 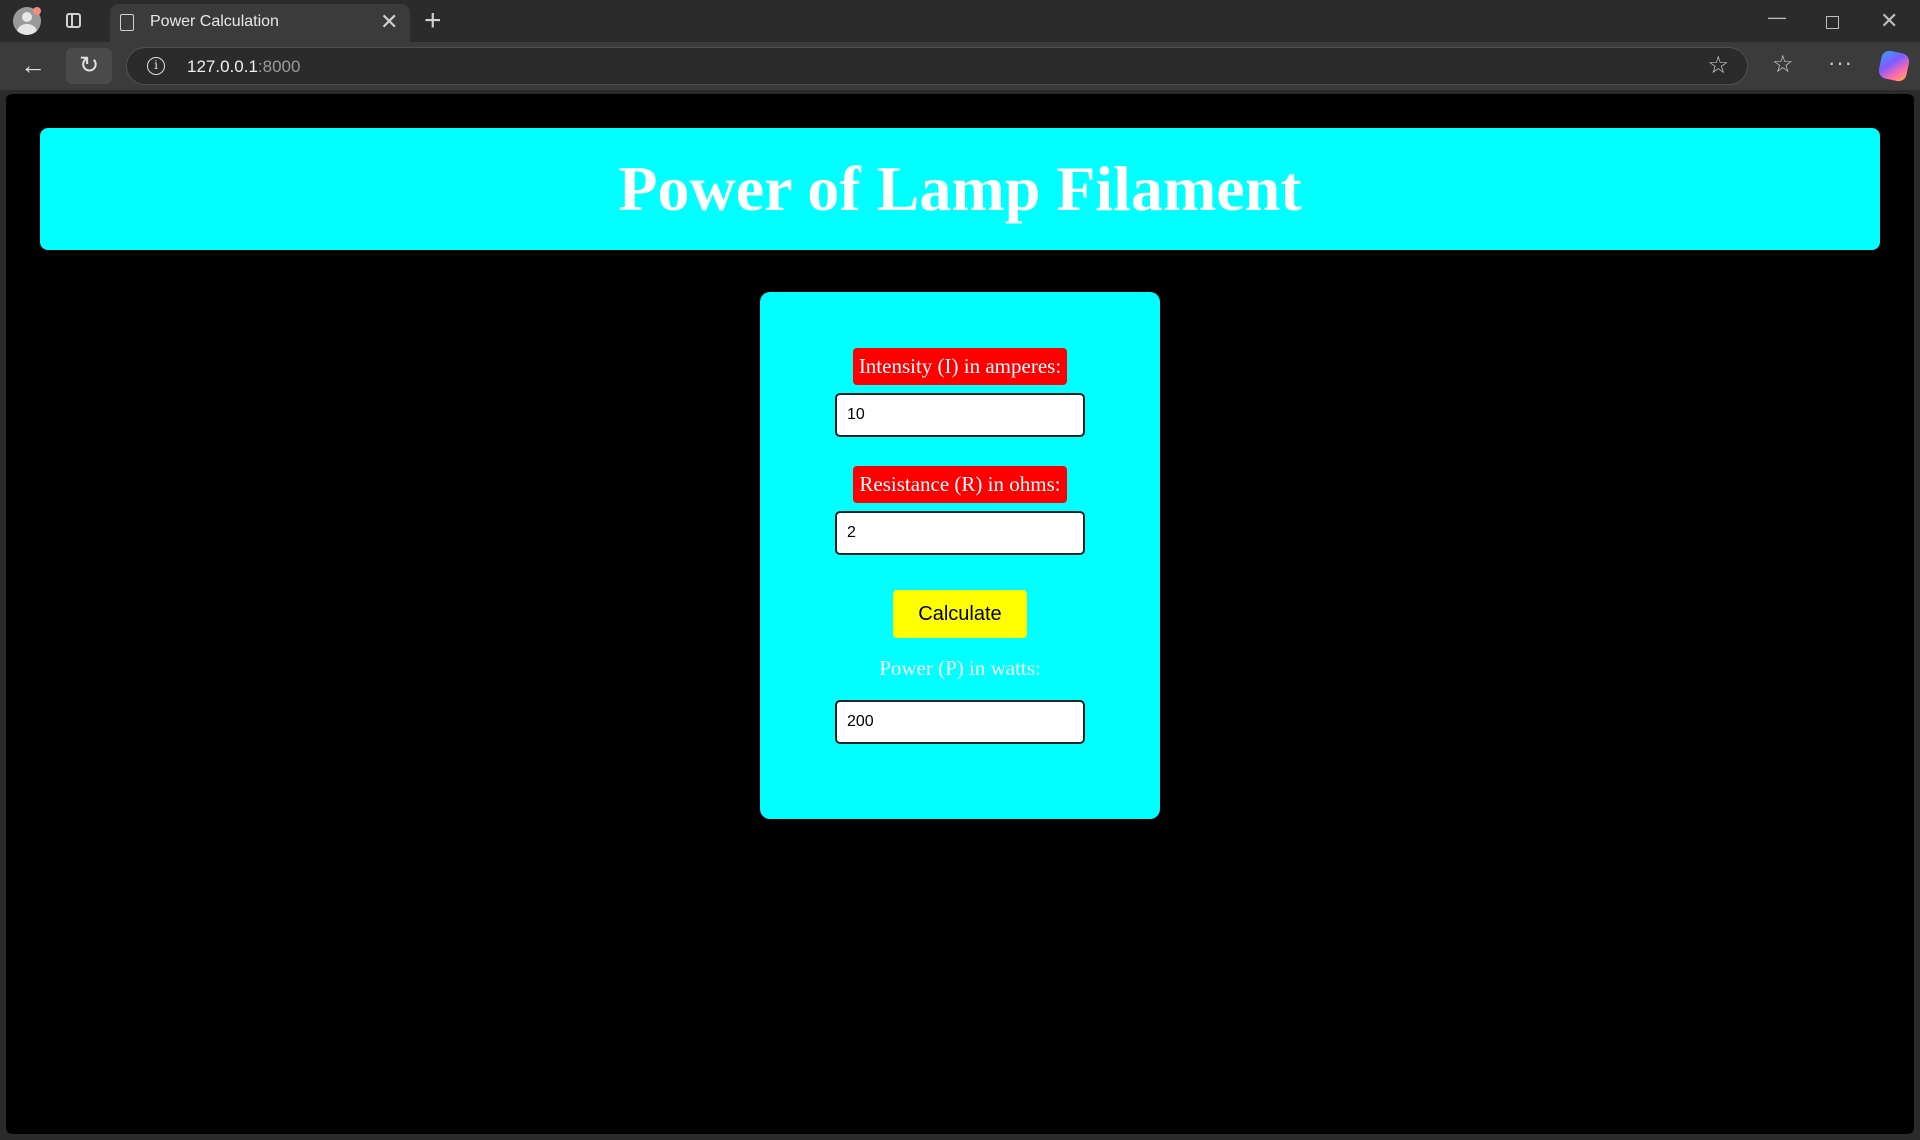 I want to click on resistance-label: Resistance (R) in ohms:, so click(x=960, y=484).